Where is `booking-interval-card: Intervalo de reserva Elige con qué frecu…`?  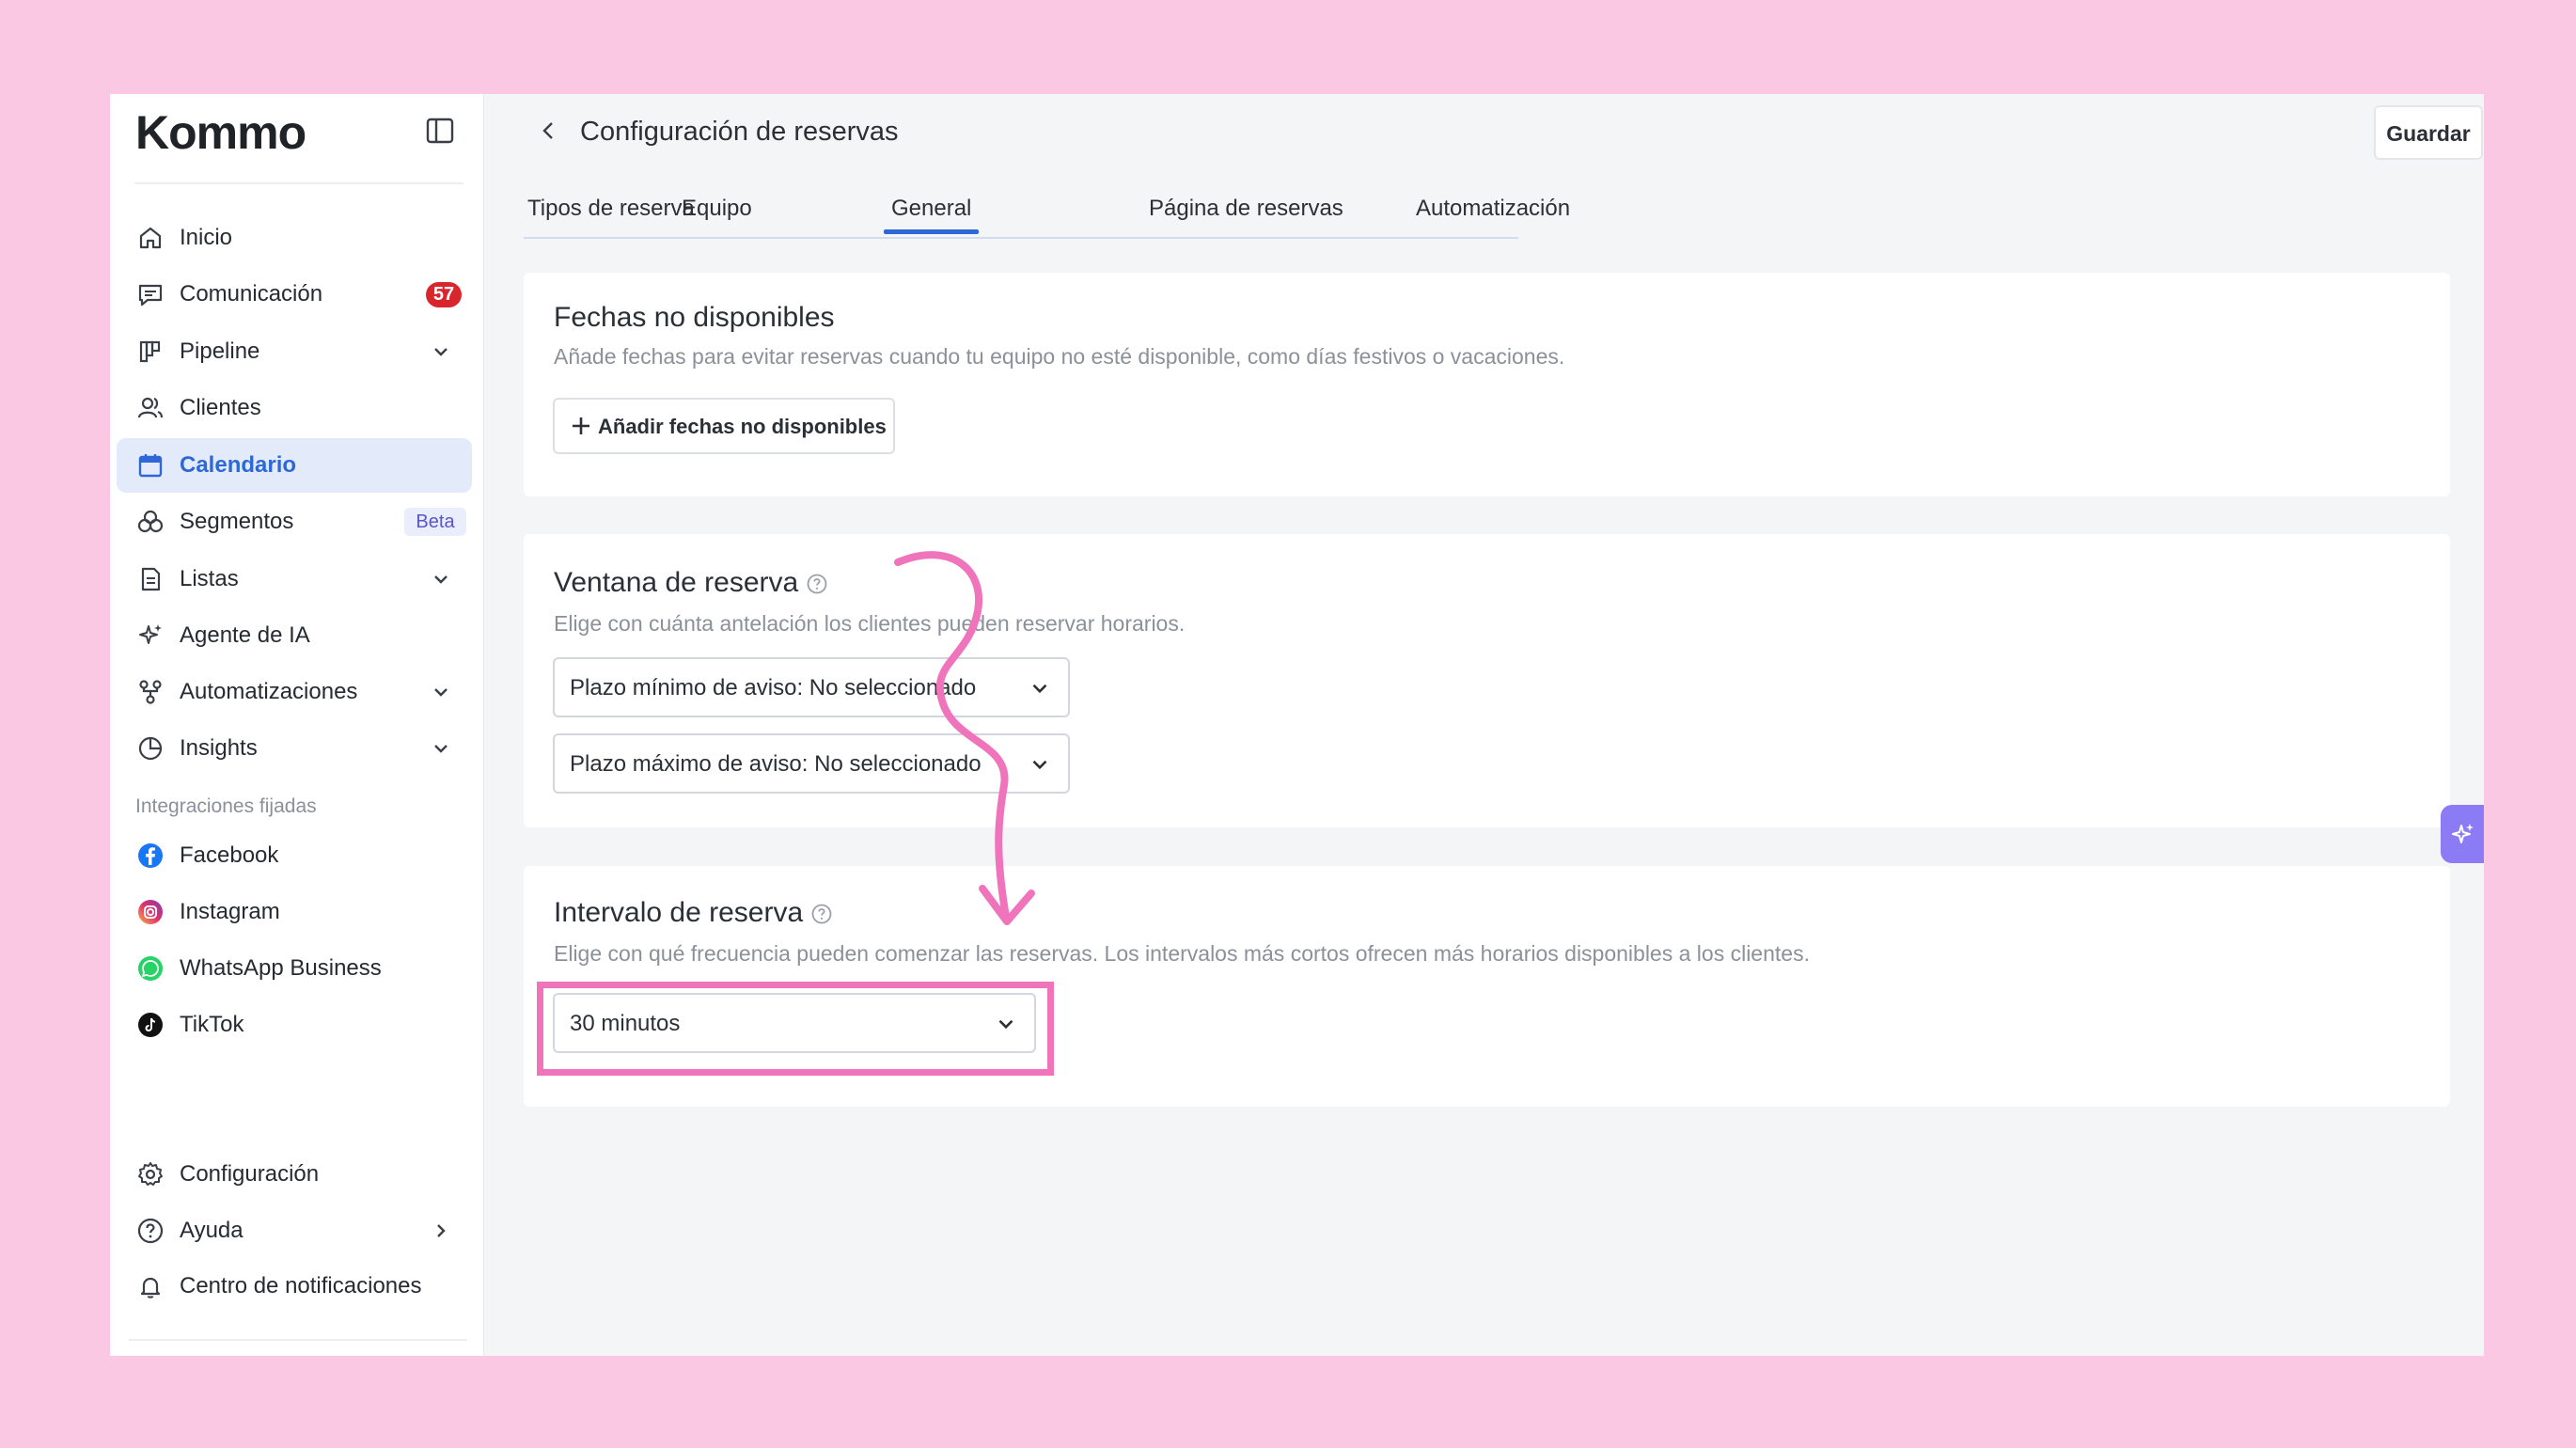 booking-interval-card: Intervalo de reserva Elige con qué frecu… is located at coordinates (1487, 986).